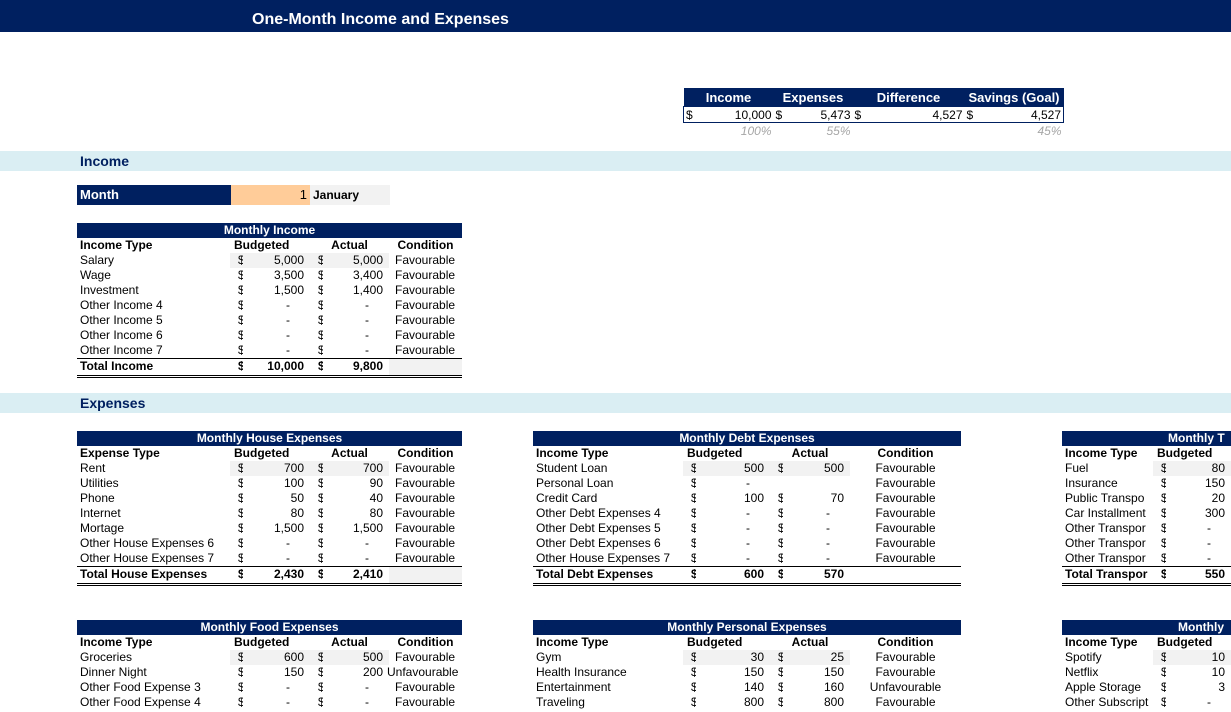 The height and width of the screenshot is (712, 1231). Describe the element at coordinates (276, 367) in the screenshot. I see `budgeted-value: 10,000` at that location.